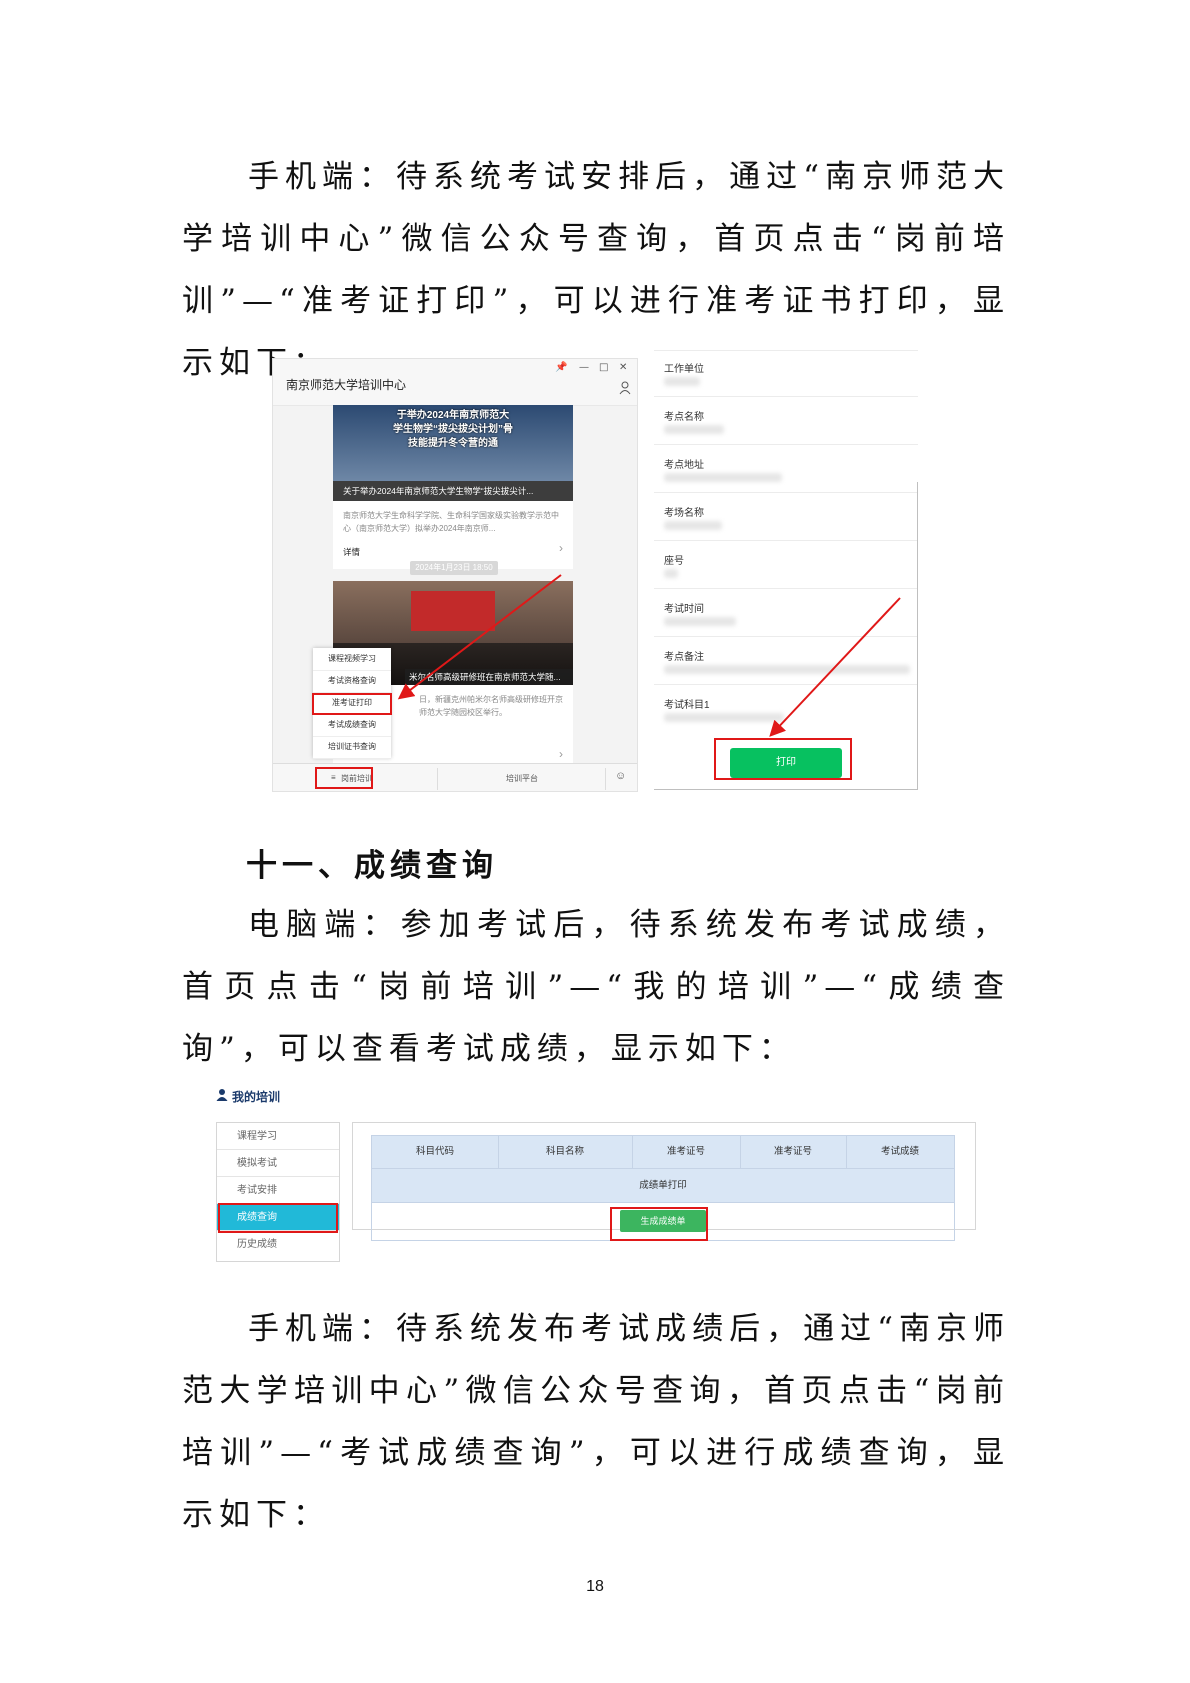  I want to click on sidebar-item-exam-schedule: 考试安排, so click(278, 1190).